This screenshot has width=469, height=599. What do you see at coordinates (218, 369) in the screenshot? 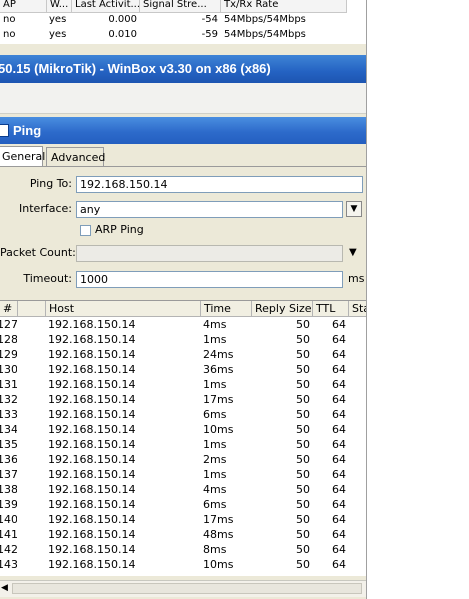
I see `cell-time: 36ms` at bounding box center [218, 369].